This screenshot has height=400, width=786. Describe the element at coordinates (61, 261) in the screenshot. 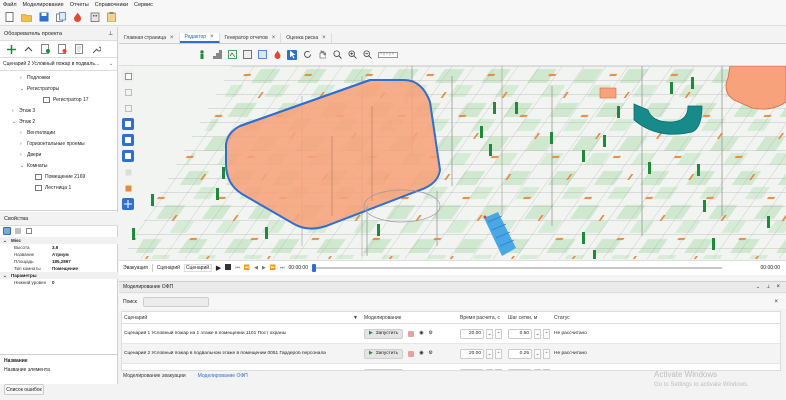

I see `property-value: 185,2897` at that location.